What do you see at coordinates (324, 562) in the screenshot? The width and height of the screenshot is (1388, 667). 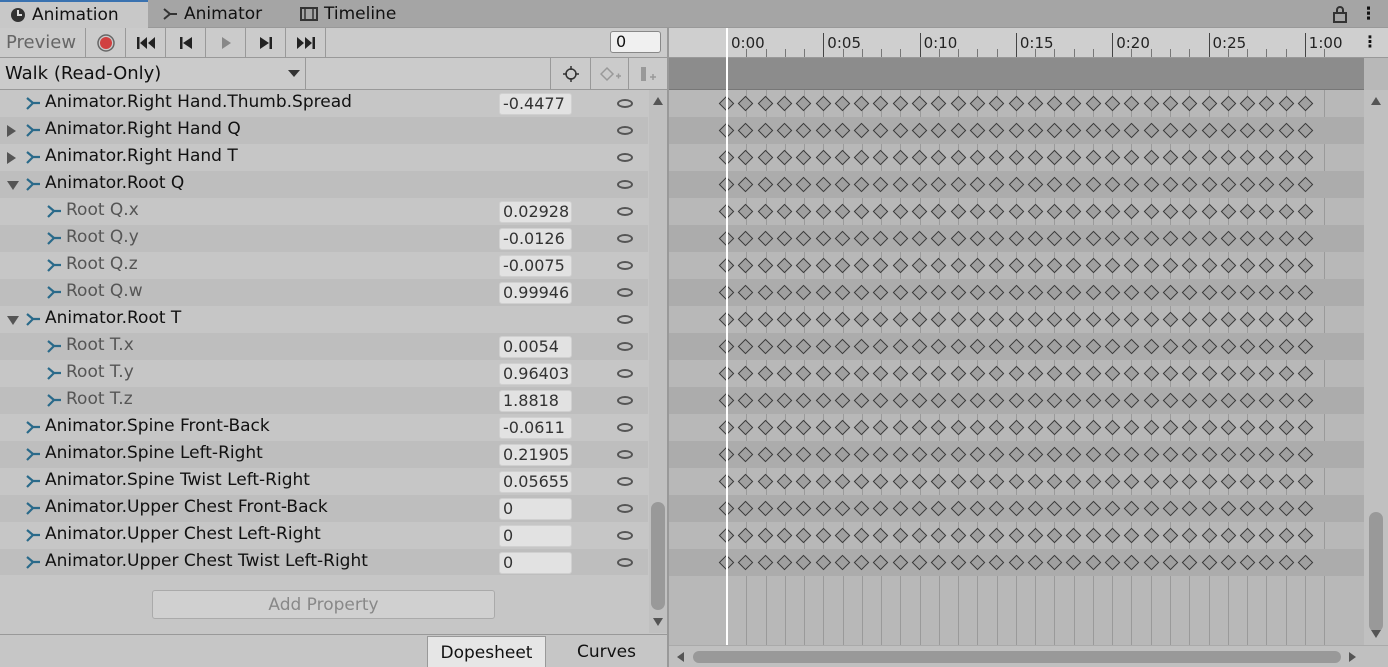 I see `property-row: Animator.Upper Chest Twist Left-Right 0` at bounding box center [324, 562].